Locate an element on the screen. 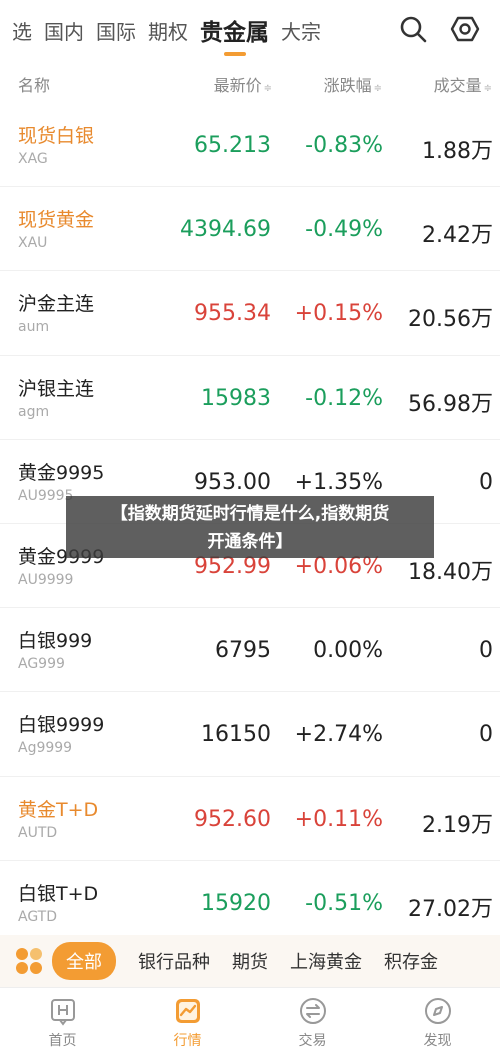 The width and height of the screenshot is (500, 1055). quote-price: 65.213 is located at coordinates (232, 145).